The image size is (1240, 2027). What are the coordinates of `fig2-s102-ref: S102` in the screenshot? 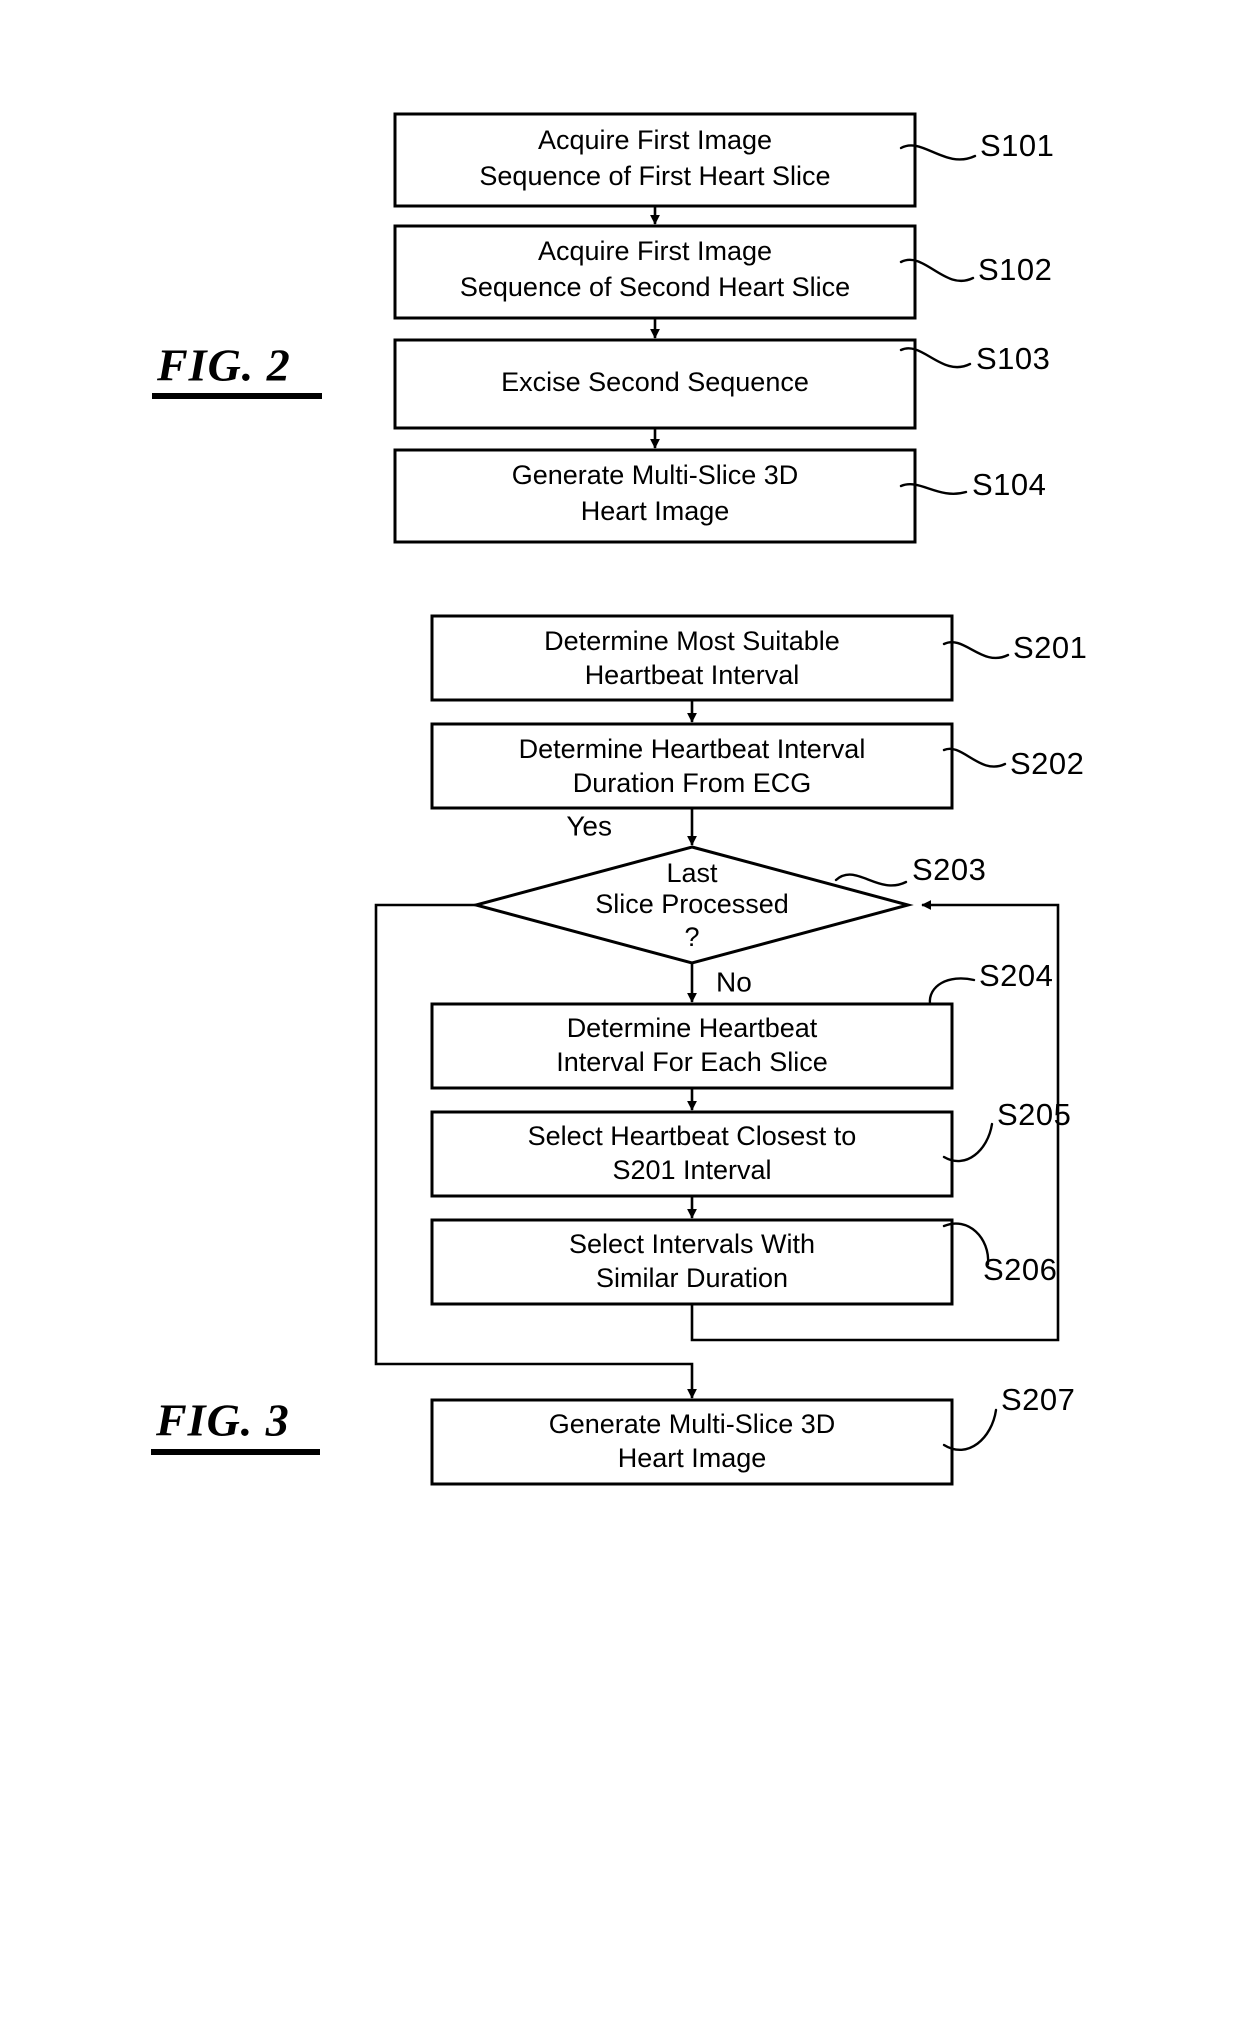 It's located at (1015, 269).